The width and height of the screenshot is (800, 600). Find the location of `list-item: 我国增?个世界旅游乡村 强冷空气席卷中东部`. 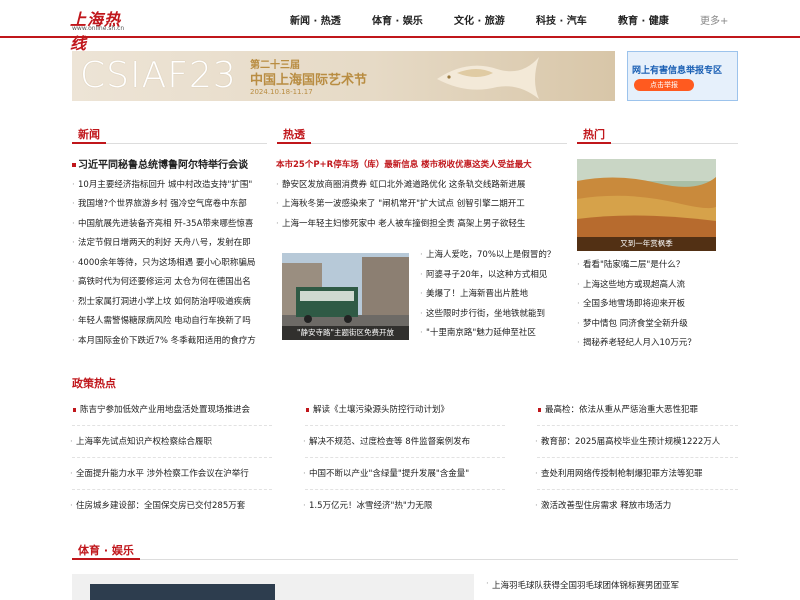

list-item: 我国增?个世界旅游乡村 强冷空气席卷中东部 is located at coordinates (167, 205).